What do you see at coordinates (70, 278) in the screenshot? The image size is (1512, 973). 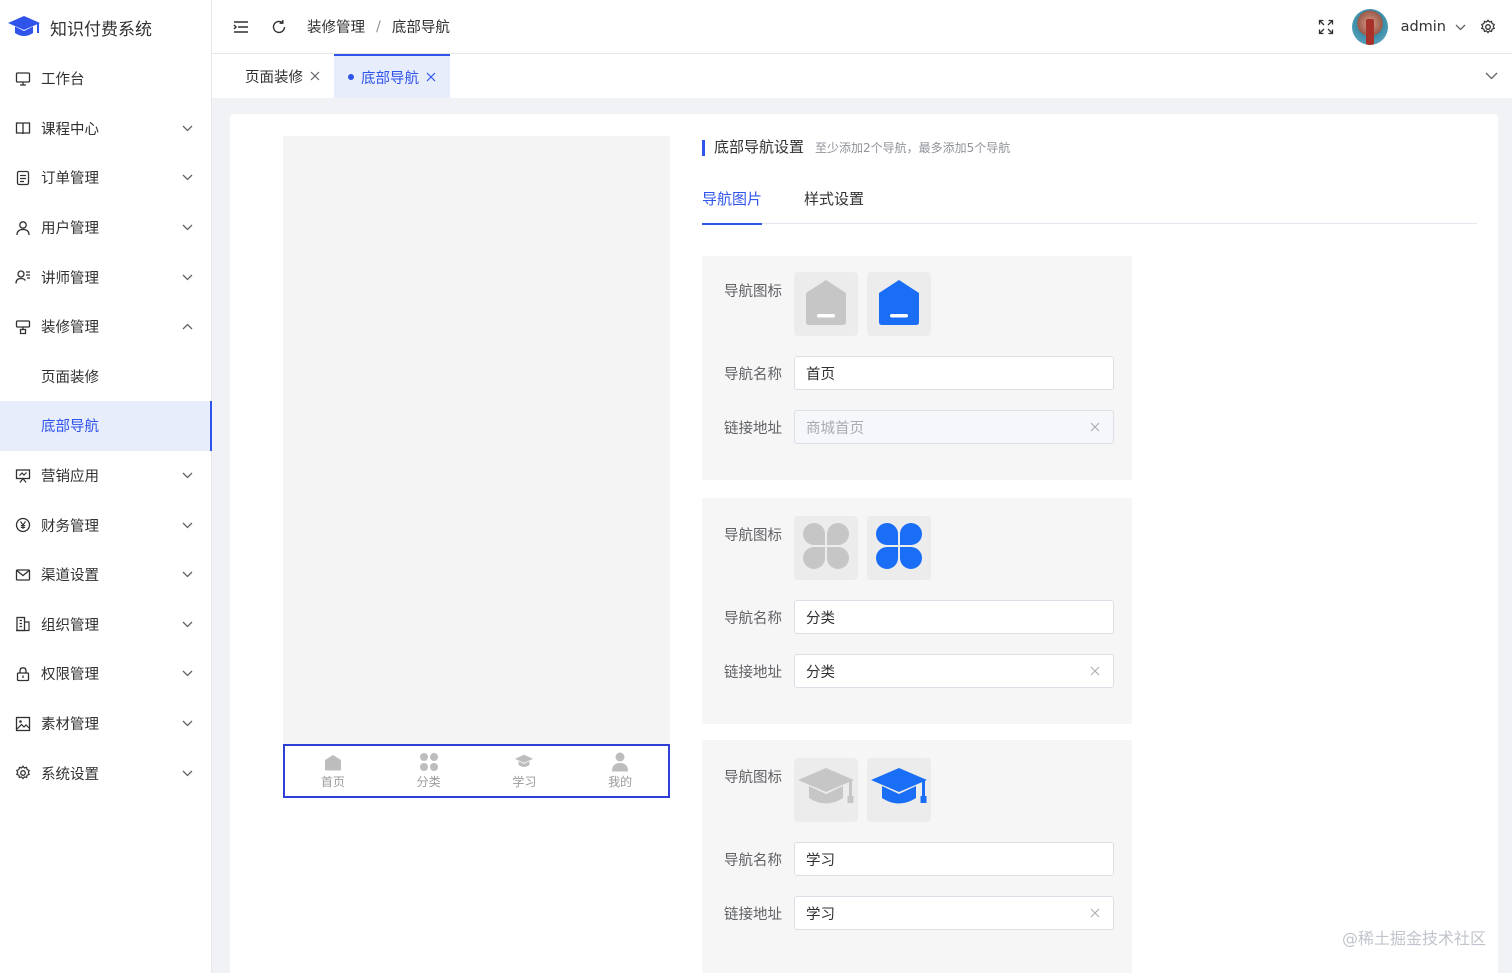 I see `sidebar-item-label: 讲师管理` at bounding box center [70, 278].